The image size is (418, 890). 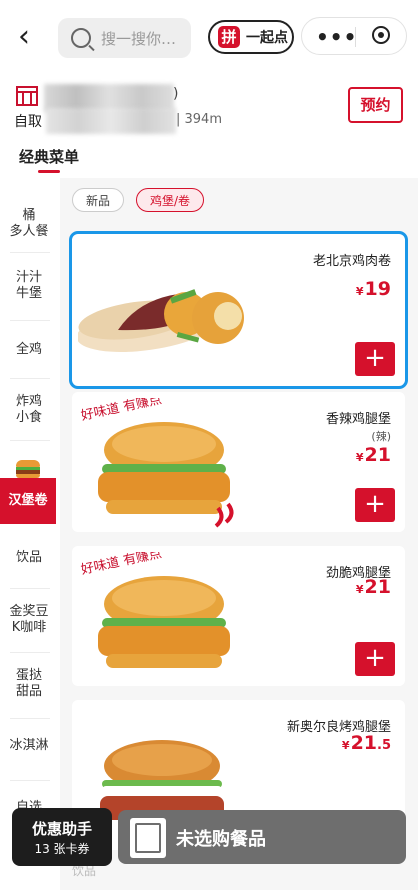 What do you see at coordinates (375, 105) in the screenshot?
I see `reserve-button: 预约` at bounding box center [375, 105].